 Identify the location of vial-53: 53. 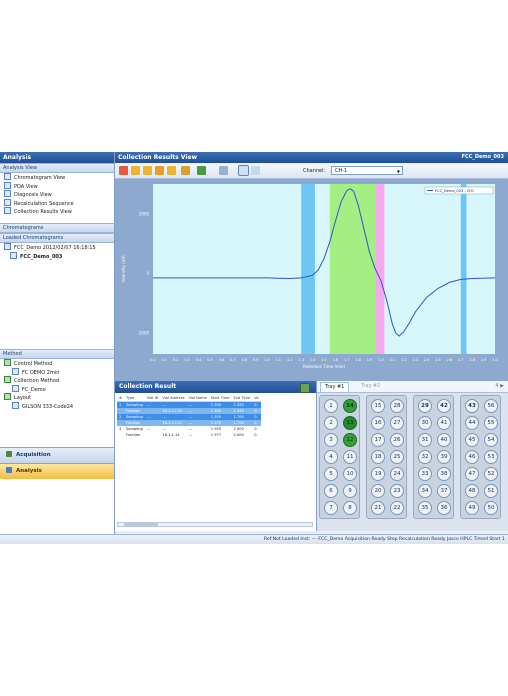
(491, 457).